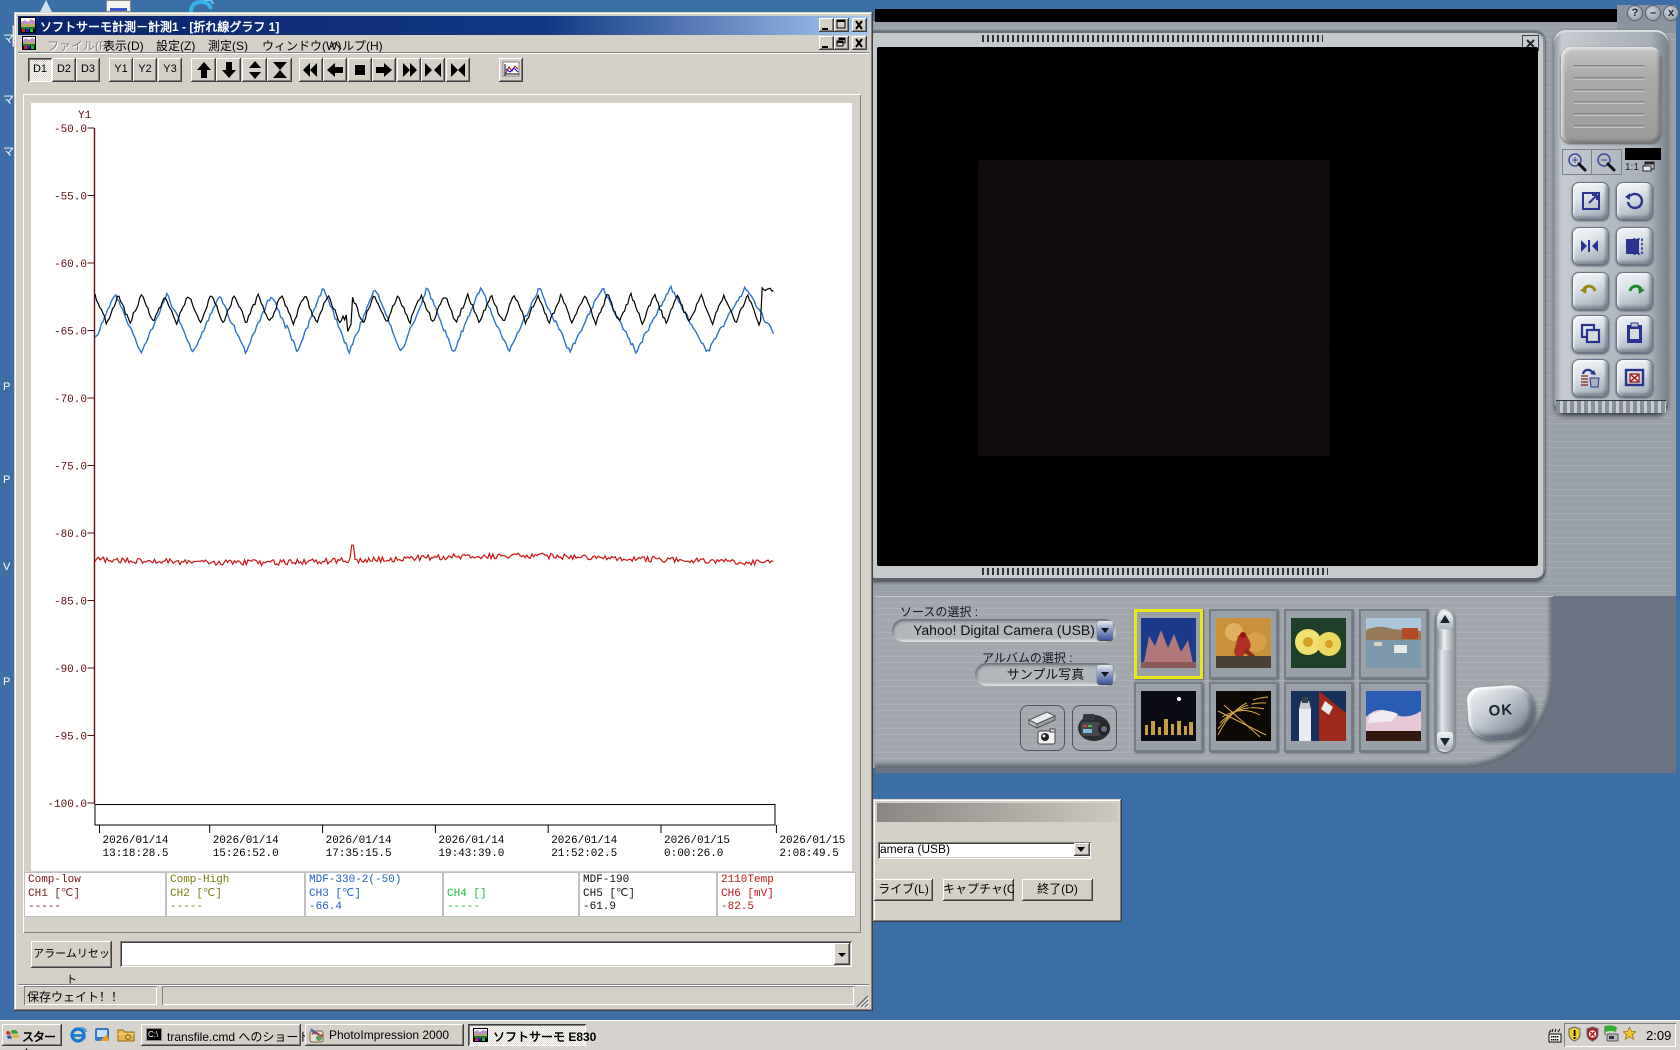  Describe the element at coordinates (136, 854) in the screenshot. I see `svg-text: 13:18:28.5` at that location.